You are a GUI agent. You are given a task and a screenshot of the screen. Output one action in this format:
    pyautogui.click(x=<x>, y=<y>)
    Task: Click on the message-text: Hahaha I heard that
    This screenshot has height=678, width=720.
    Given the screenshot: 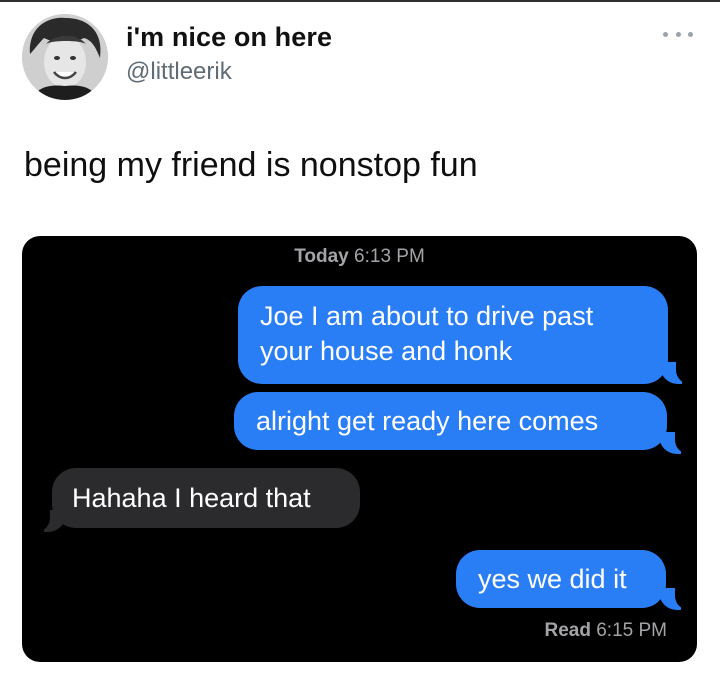 What is the action you would take?
    pyautogui.click(x=191, y=498)
    